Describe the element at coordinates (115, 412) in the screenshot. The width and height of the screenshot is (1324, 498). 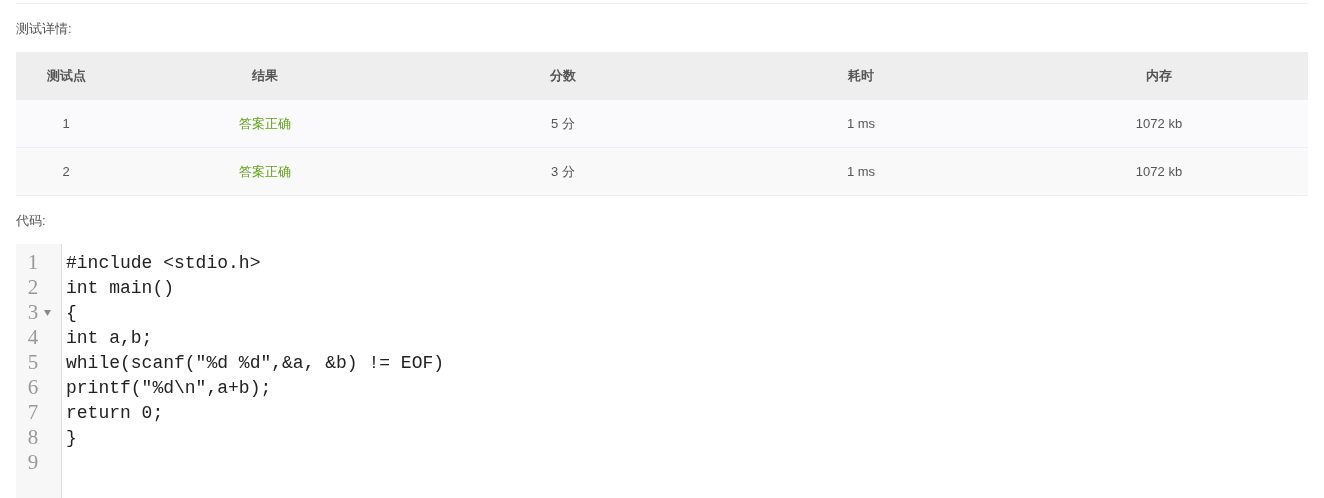
I see `code-line: return 0;` at that location.